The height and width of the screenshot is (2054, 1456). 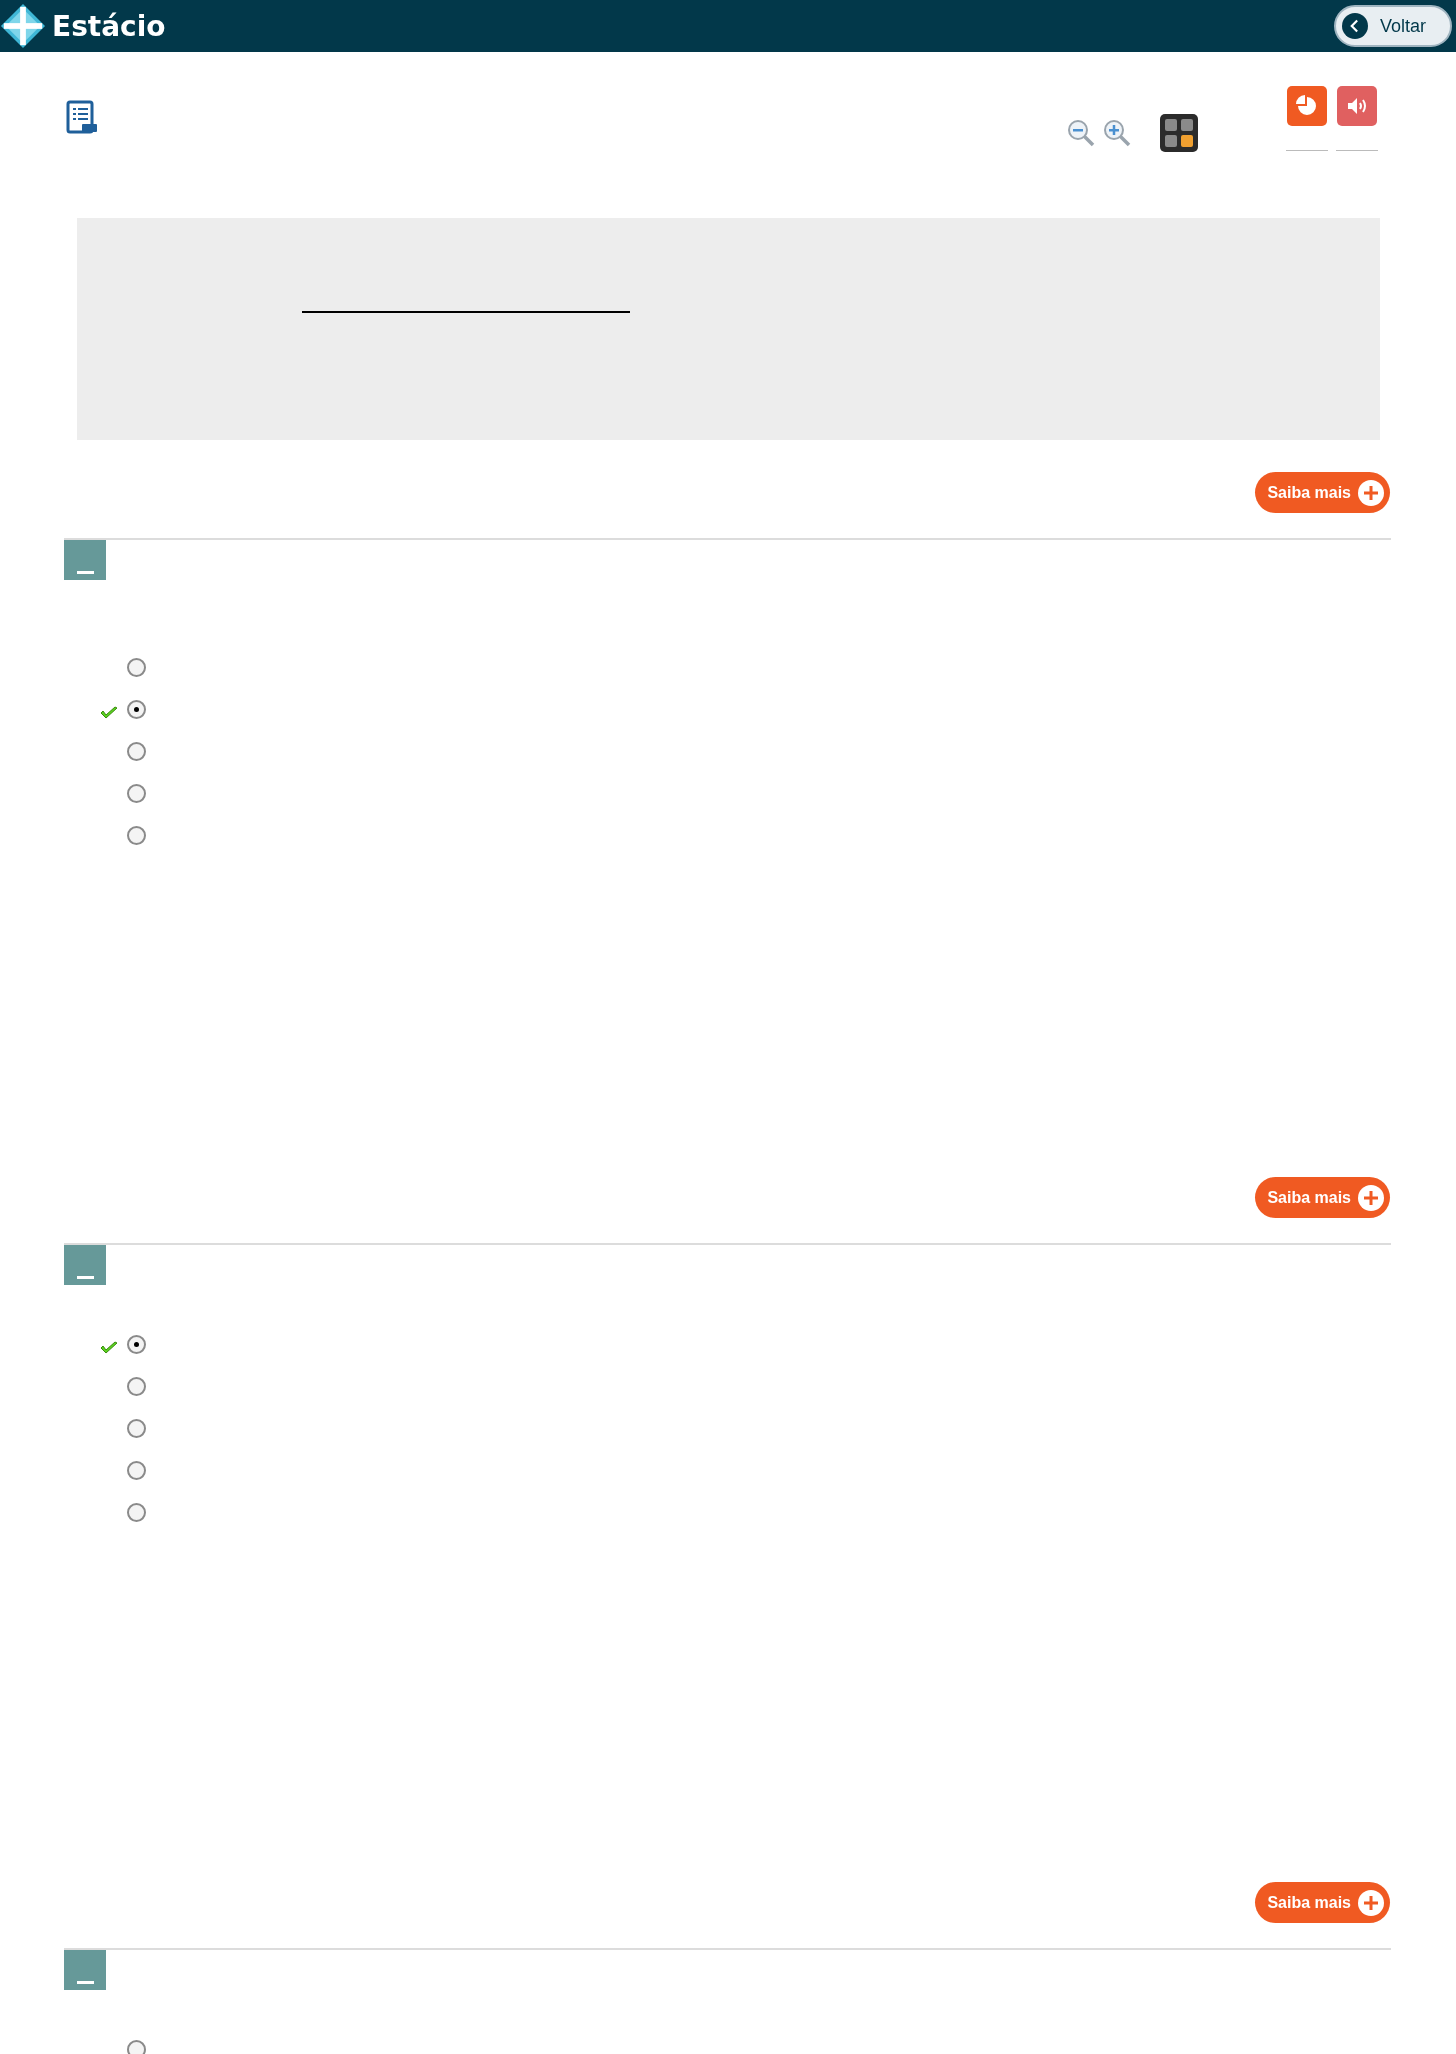 I want to click on zoom-in-icon, so click(x=1117, y=133).